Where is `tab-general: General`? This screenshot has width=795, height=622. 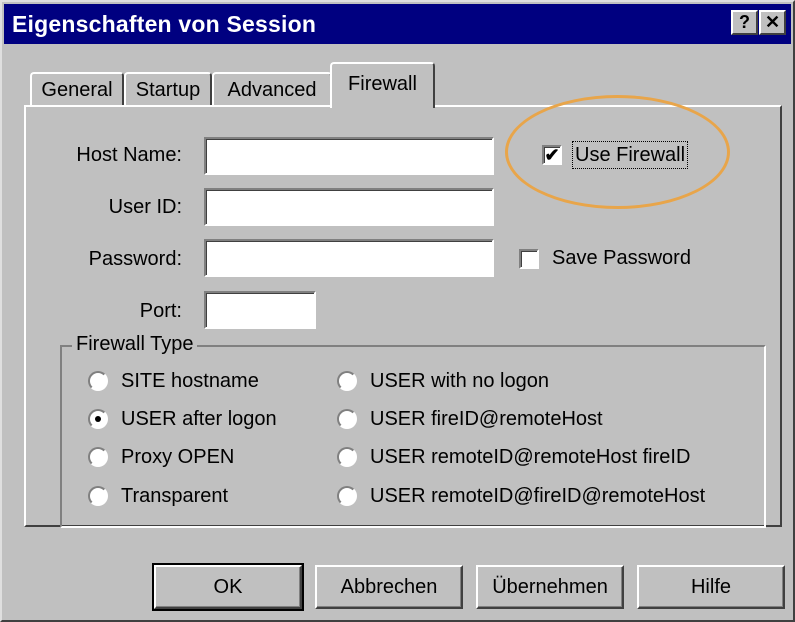 tab-general: General is located at coordinates (77, 89).